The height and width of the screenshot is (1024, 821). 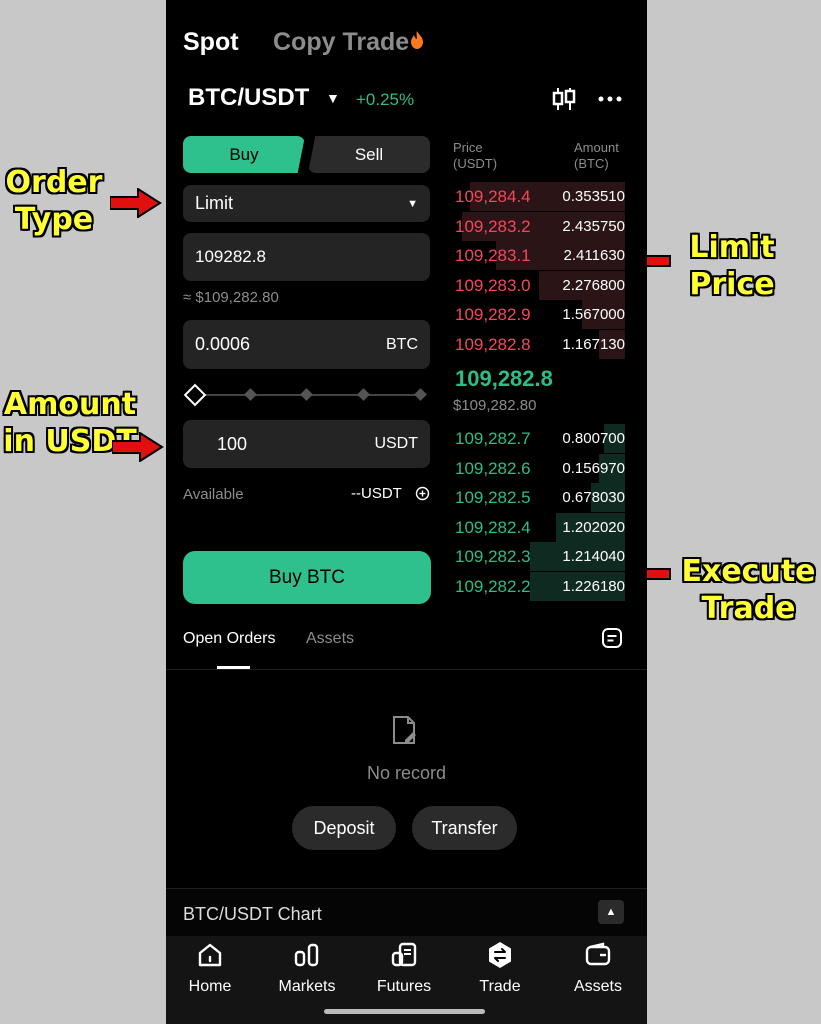 What do you see at coordinates (404, 954) in the screenshot?
I see `futures-icon` at bounding box center [404, 954].